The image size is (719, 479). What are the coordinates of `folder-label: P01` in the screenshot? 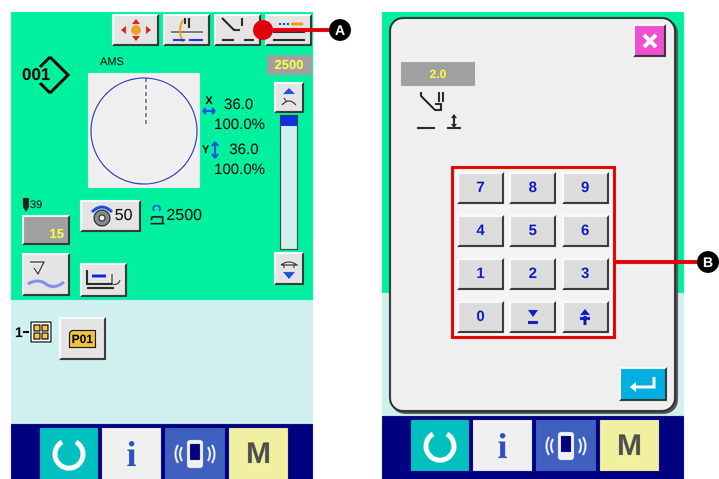 It's located at (82, 339).